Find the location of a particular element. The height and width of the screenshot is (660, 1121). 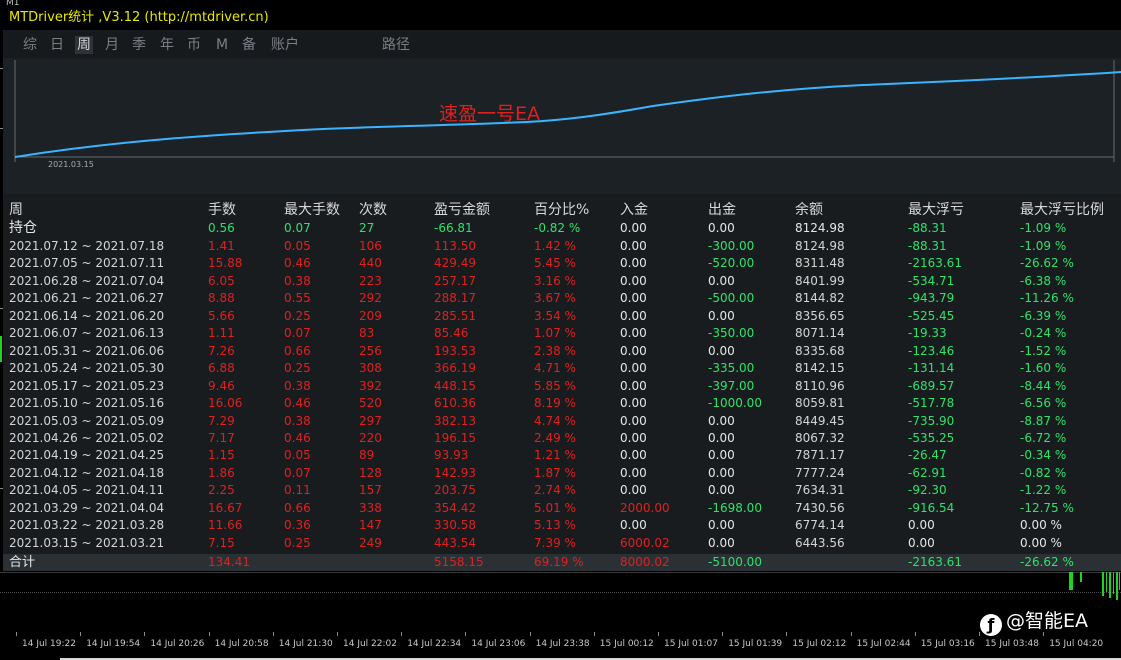

table-cell: 157 is located at coordinates (370, 490).